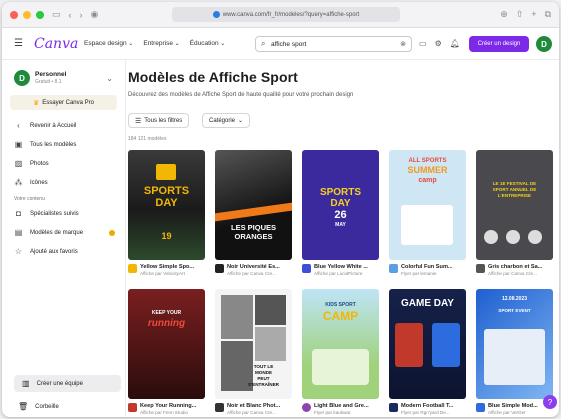 The image size is (561, 419). I want to click on player-left, so click(409, 345).